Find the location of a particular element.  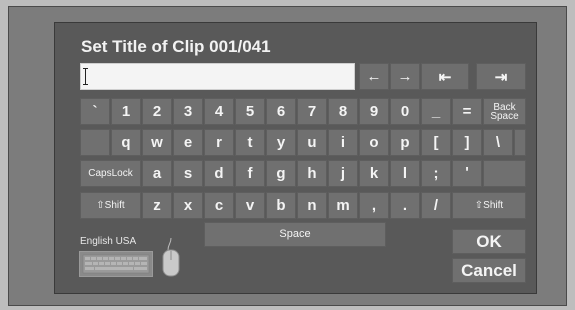

key-period: . is located at coordinates (405, 205).